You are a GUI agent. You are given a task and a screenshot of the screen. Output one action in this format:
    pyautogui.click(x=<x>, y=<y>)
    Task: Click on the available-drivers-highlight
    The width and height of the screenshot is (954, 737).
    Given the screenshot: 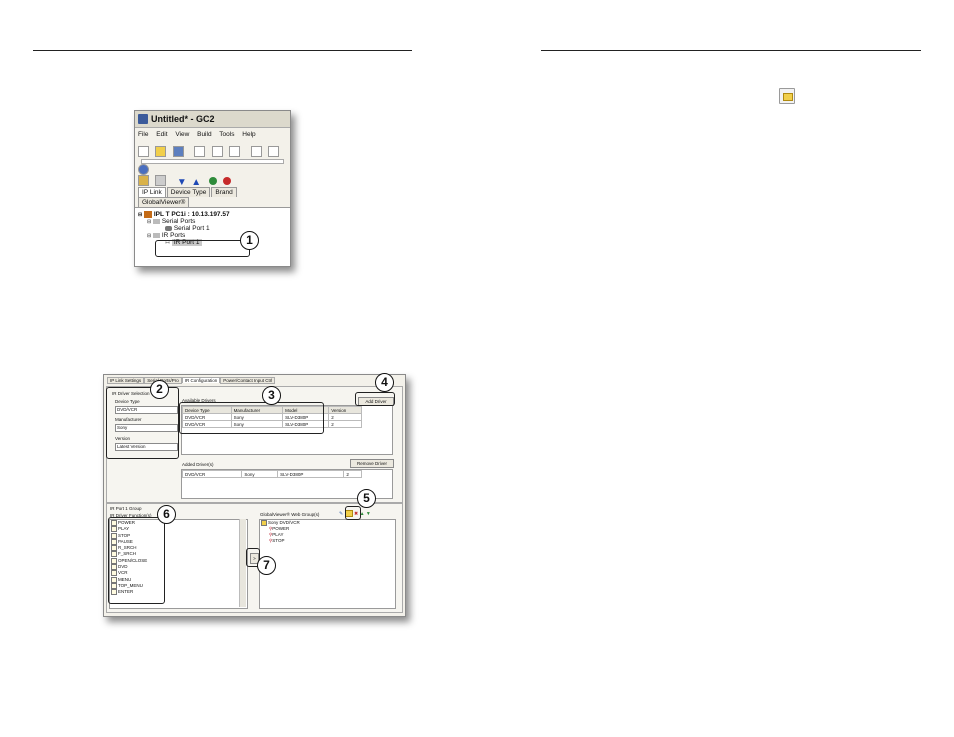 What is the action you would take?
    pyautogui.click(x=251, y=418)
    